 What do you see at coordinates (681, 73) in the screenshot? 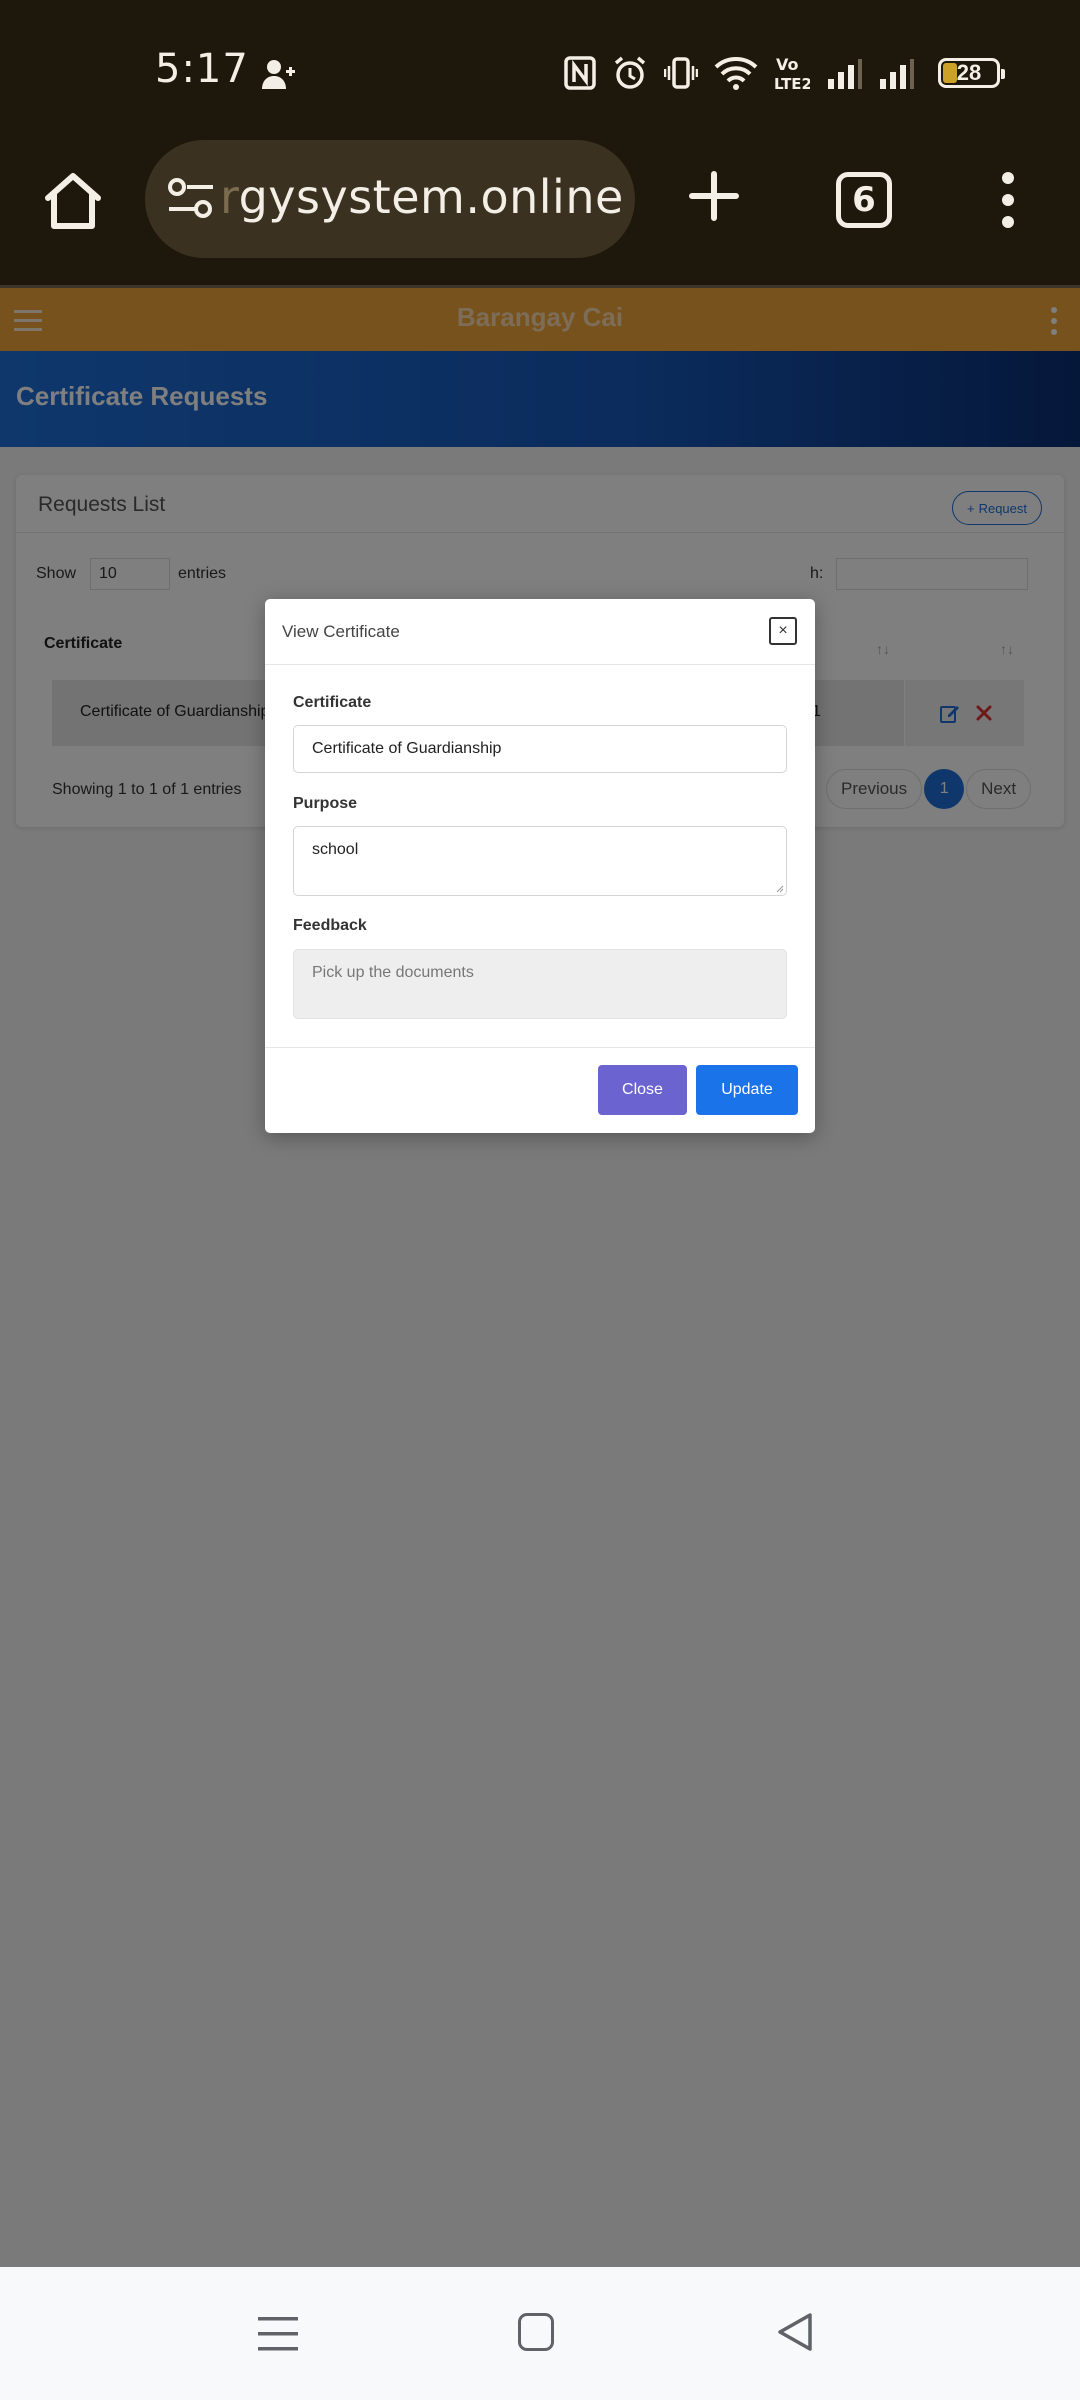
I see `vibrate-icon` at bounding box center [681, 73].